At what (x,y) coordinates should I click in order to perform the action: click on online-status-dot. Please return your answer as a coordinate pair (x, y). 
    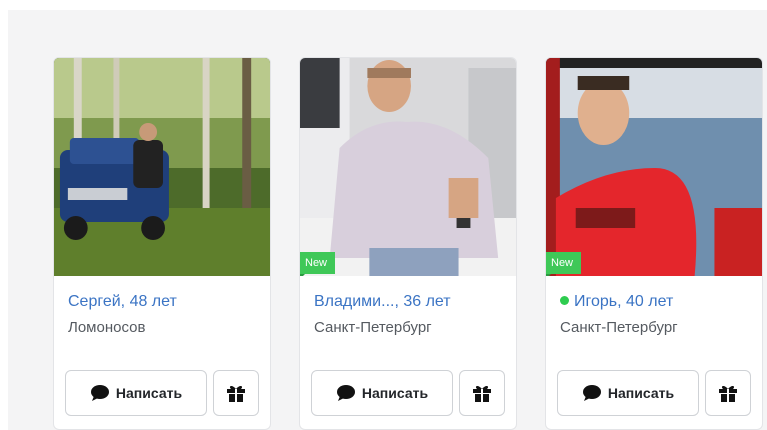
    Looking at the image, I should click on (564, 300).